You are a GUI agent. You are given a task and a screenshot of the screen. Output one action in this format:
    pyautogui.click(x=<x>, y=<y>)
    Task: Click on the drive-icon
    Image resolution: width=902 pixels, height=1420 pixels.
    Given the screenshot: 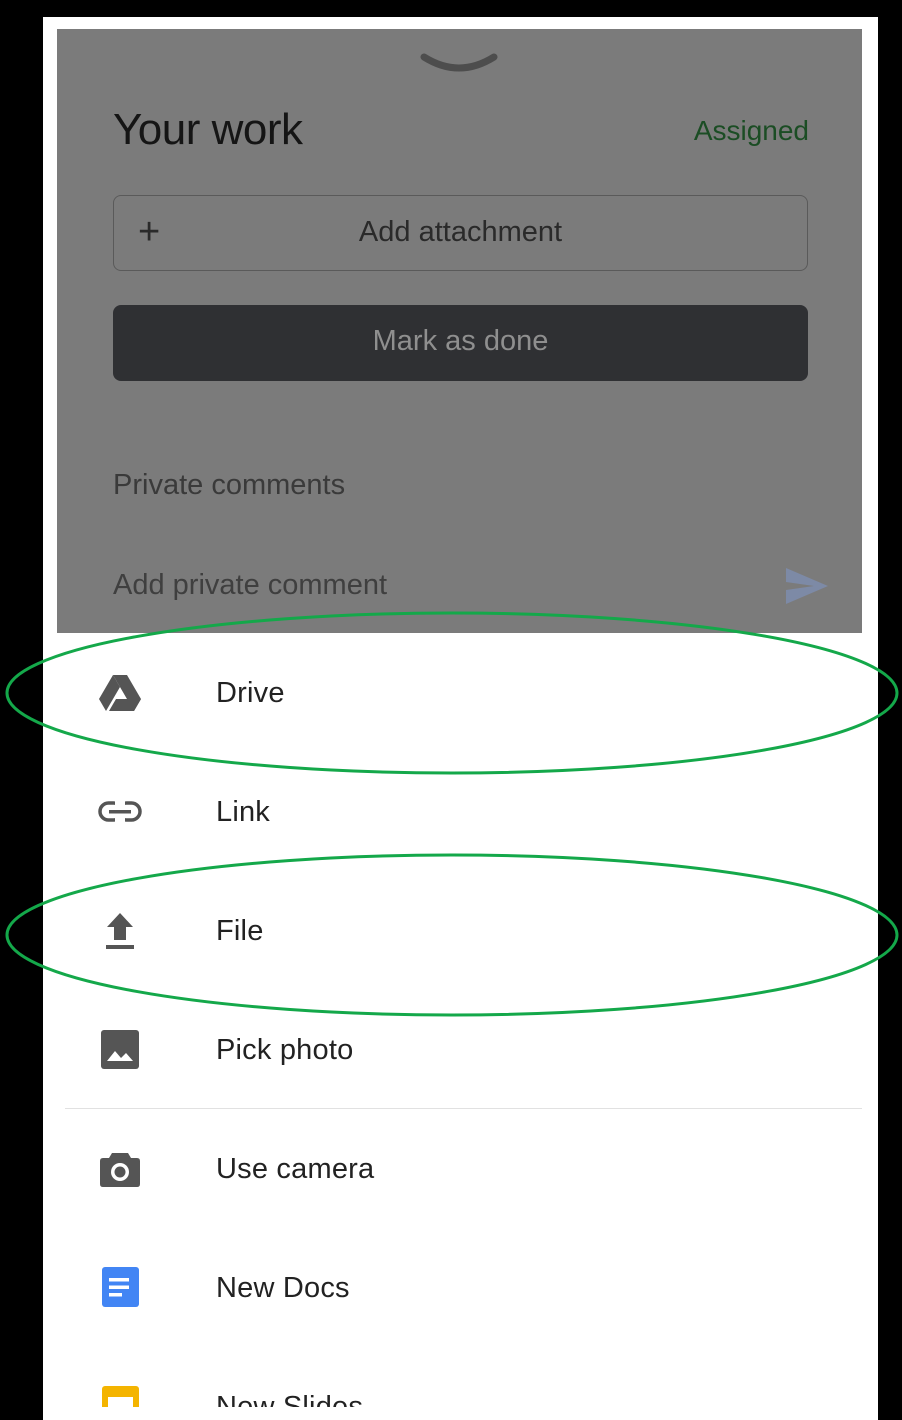 What is the action you would take?
    pyautogui.click(x=120, y=693)
    